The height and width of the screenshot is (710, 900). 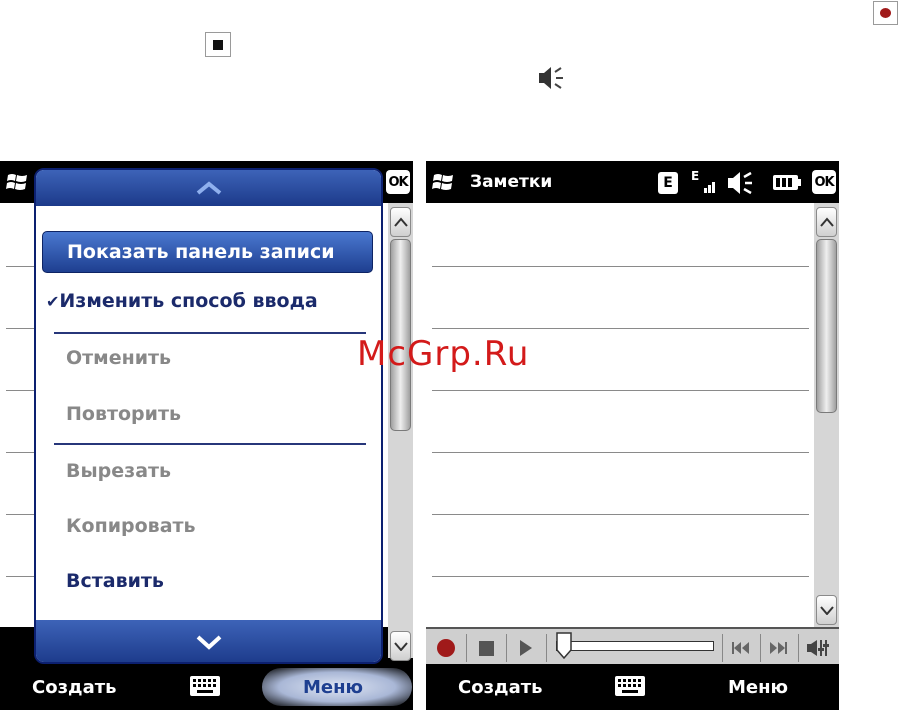 I want to click on menu-item-label: Изменить способ ввода, so click(x=188, y=301).